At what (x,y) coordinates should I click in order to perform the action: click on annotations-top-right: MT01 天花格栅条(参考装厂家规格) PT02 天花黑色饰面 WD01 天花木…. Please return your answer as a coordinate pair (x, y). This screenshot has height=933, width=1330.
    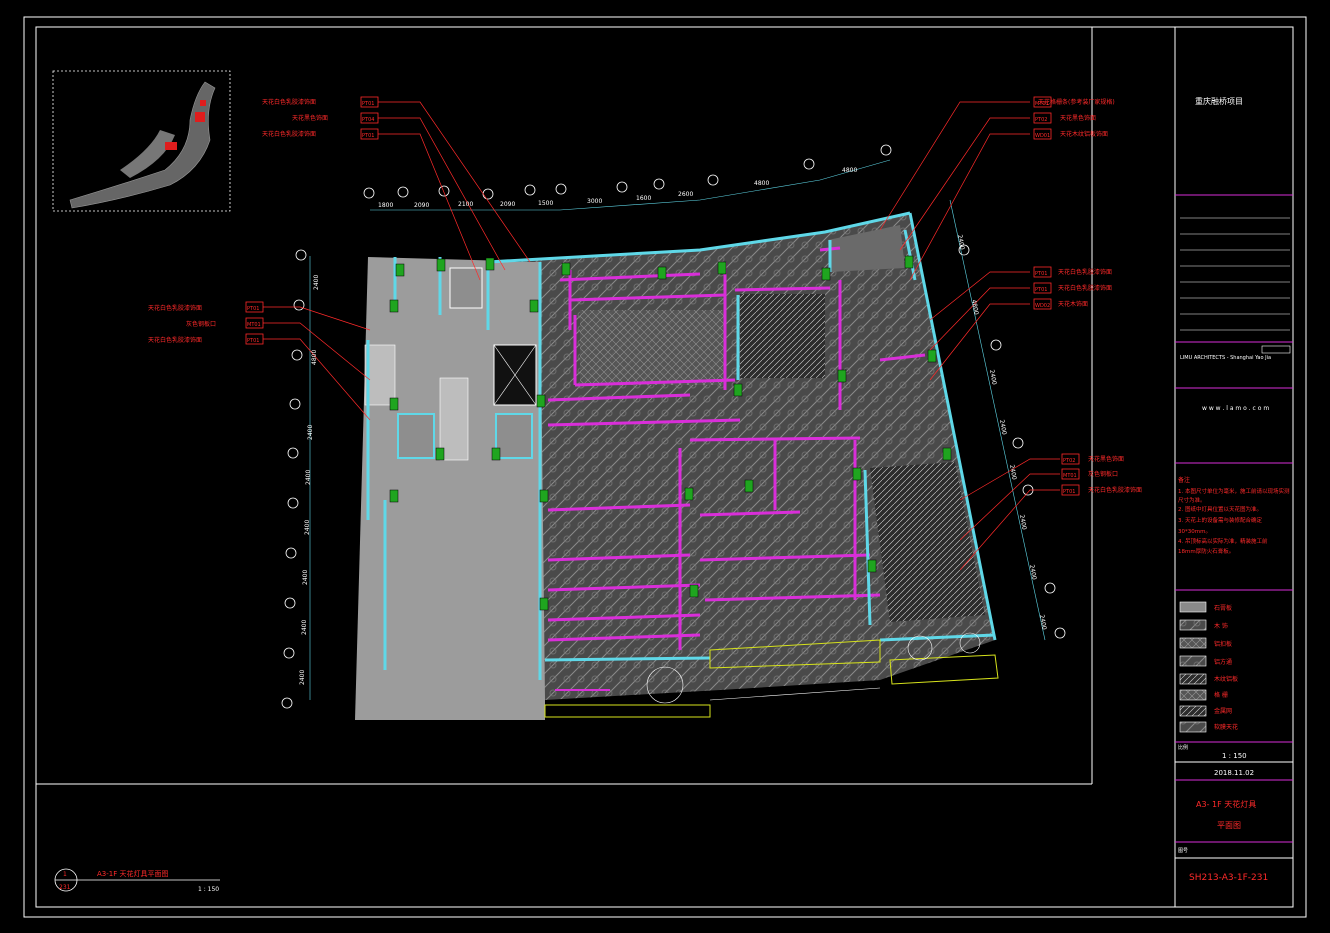
    Looking at the image, I should click on (1075, 118).